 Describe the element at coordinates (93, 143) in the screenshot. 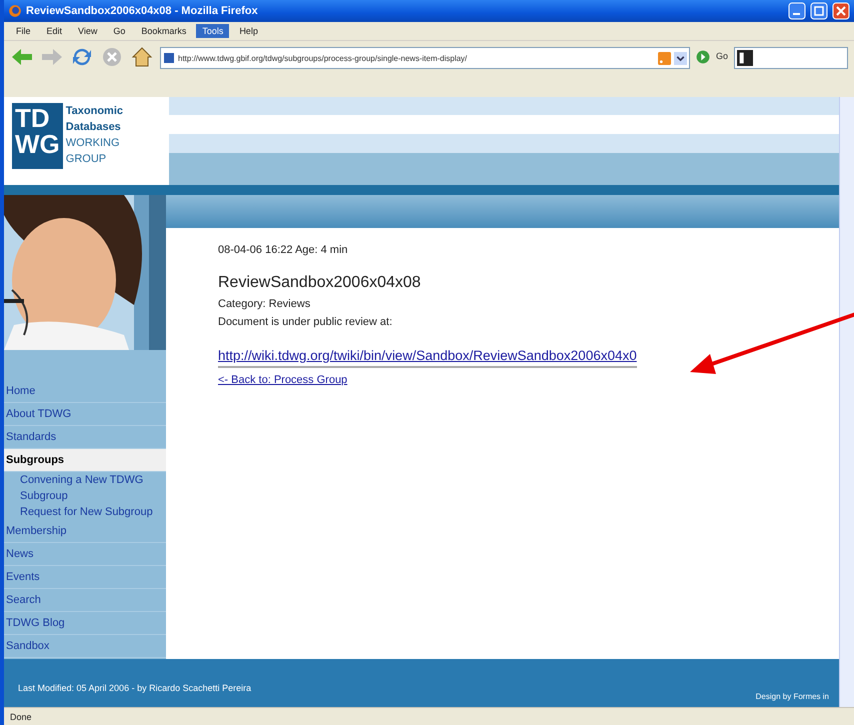

I see `logo-text: WORKING` at that location.